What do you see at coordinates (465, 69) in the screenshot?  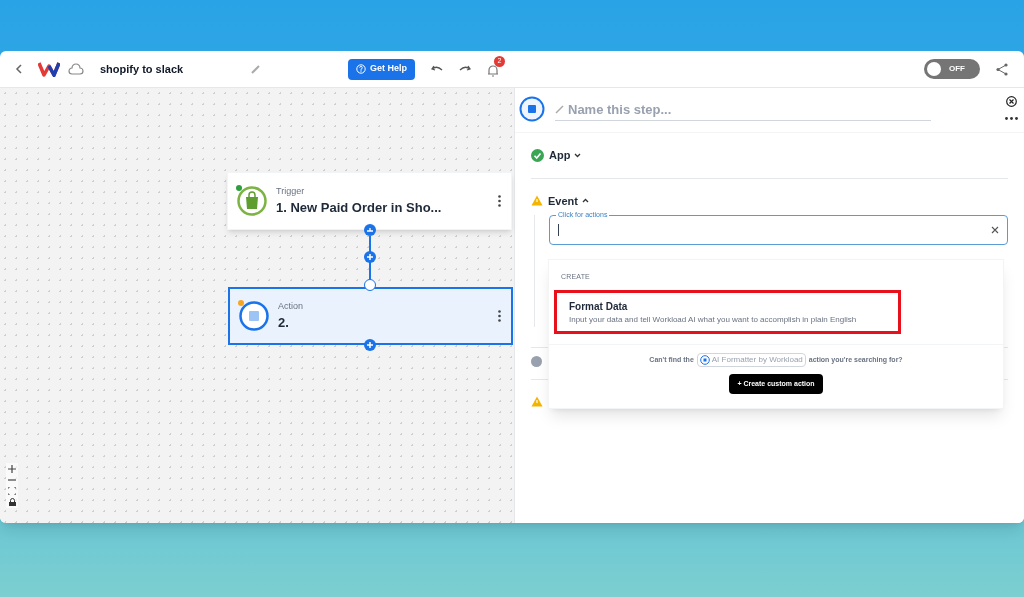 I see `redo-icon` at bounding box center [465, 69].